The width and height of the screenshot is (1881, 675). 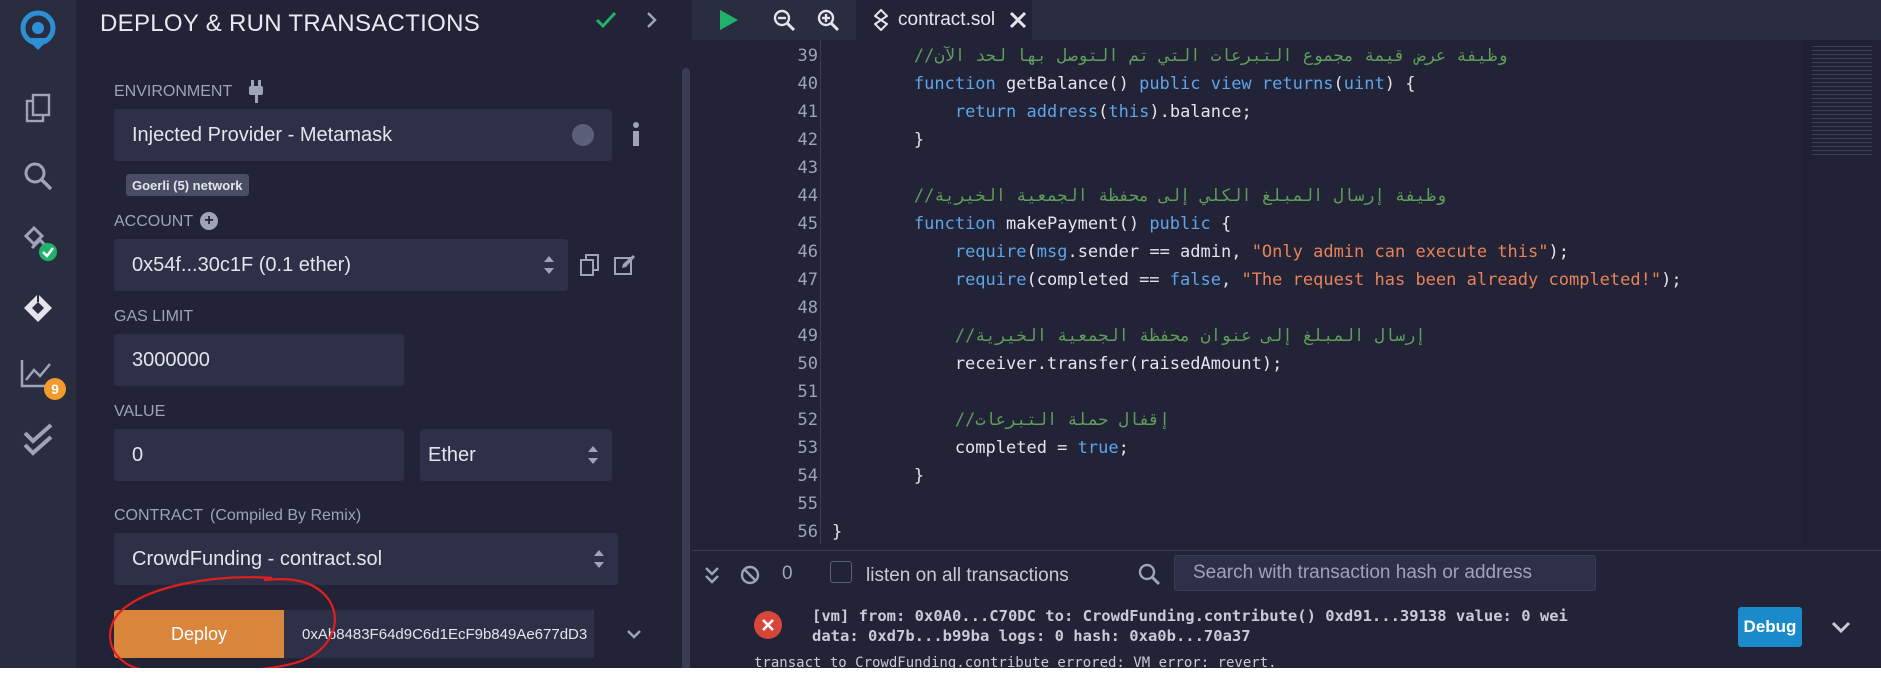 What do you see at coordinates (209, 221) in the screenshot?
I see `add-account-icon: +` at bounding box center [209, 221].